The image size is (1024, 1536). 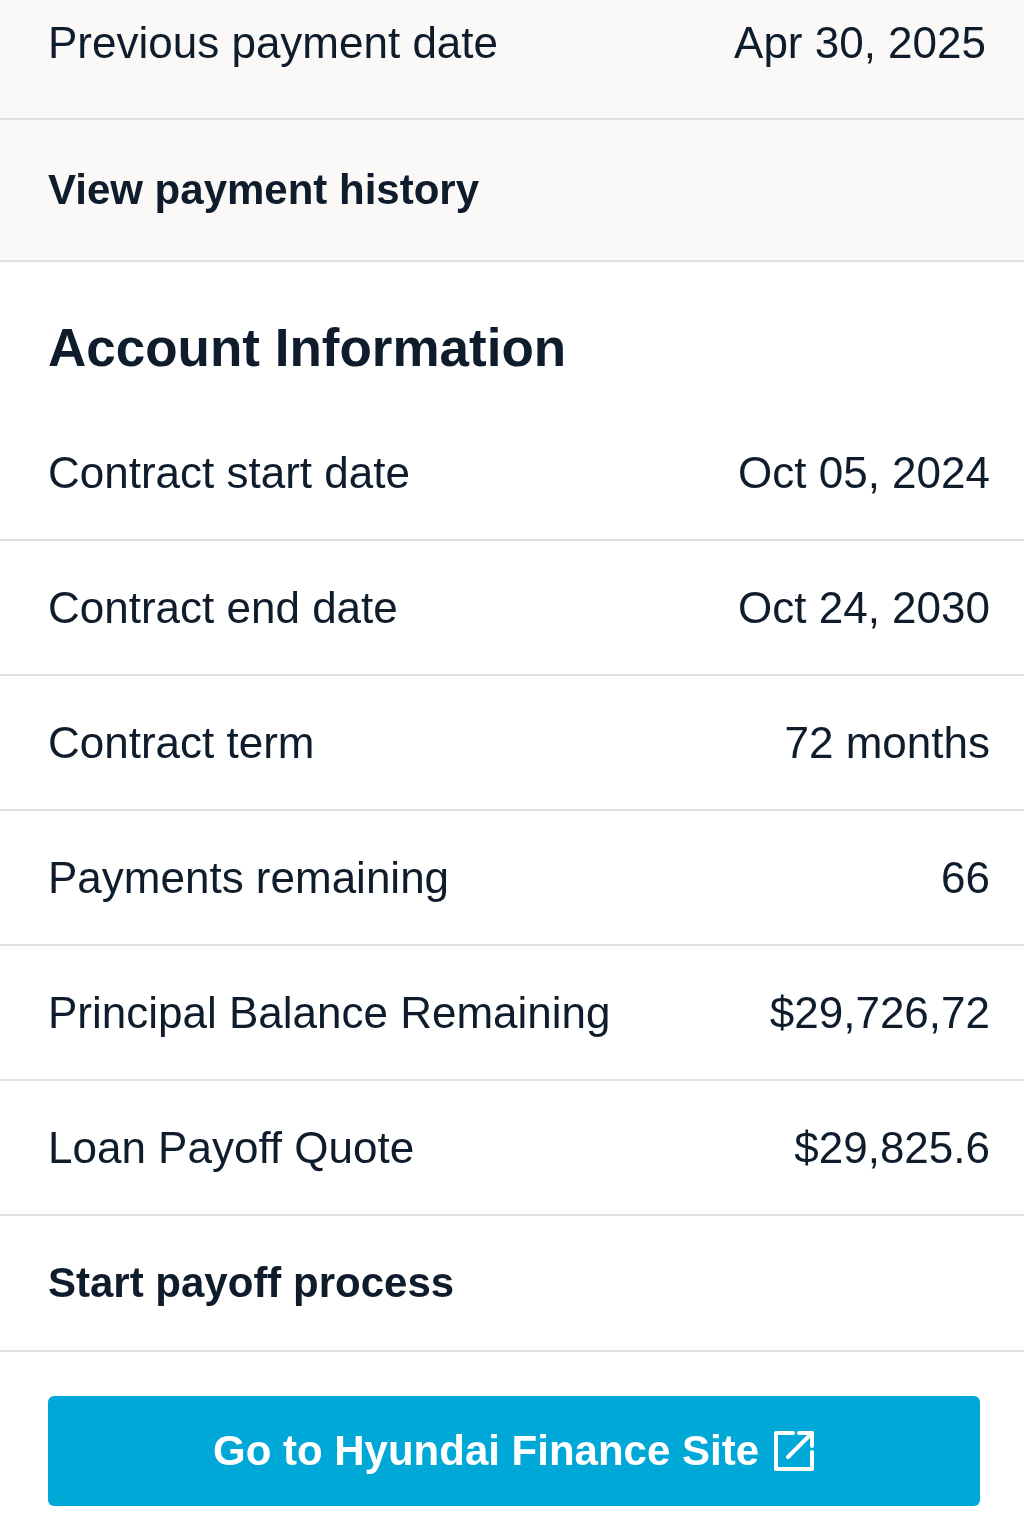 I want to click on external-link-icon, so click(x=794, y=1451).